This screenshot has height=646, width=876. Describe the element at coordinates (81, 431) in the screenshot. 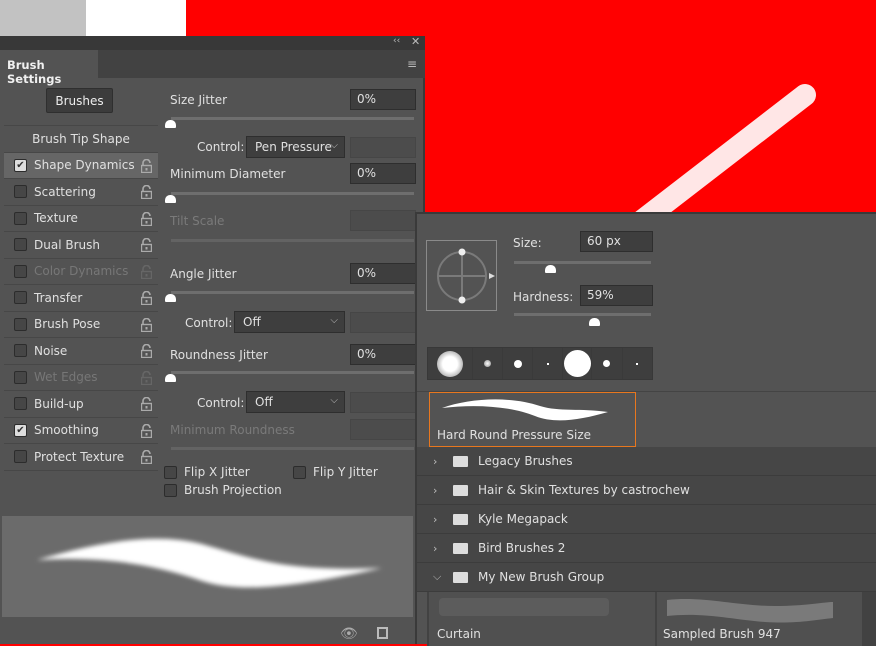

I see `brush-setting-smoothing: ✔ Smoothing` at that location.